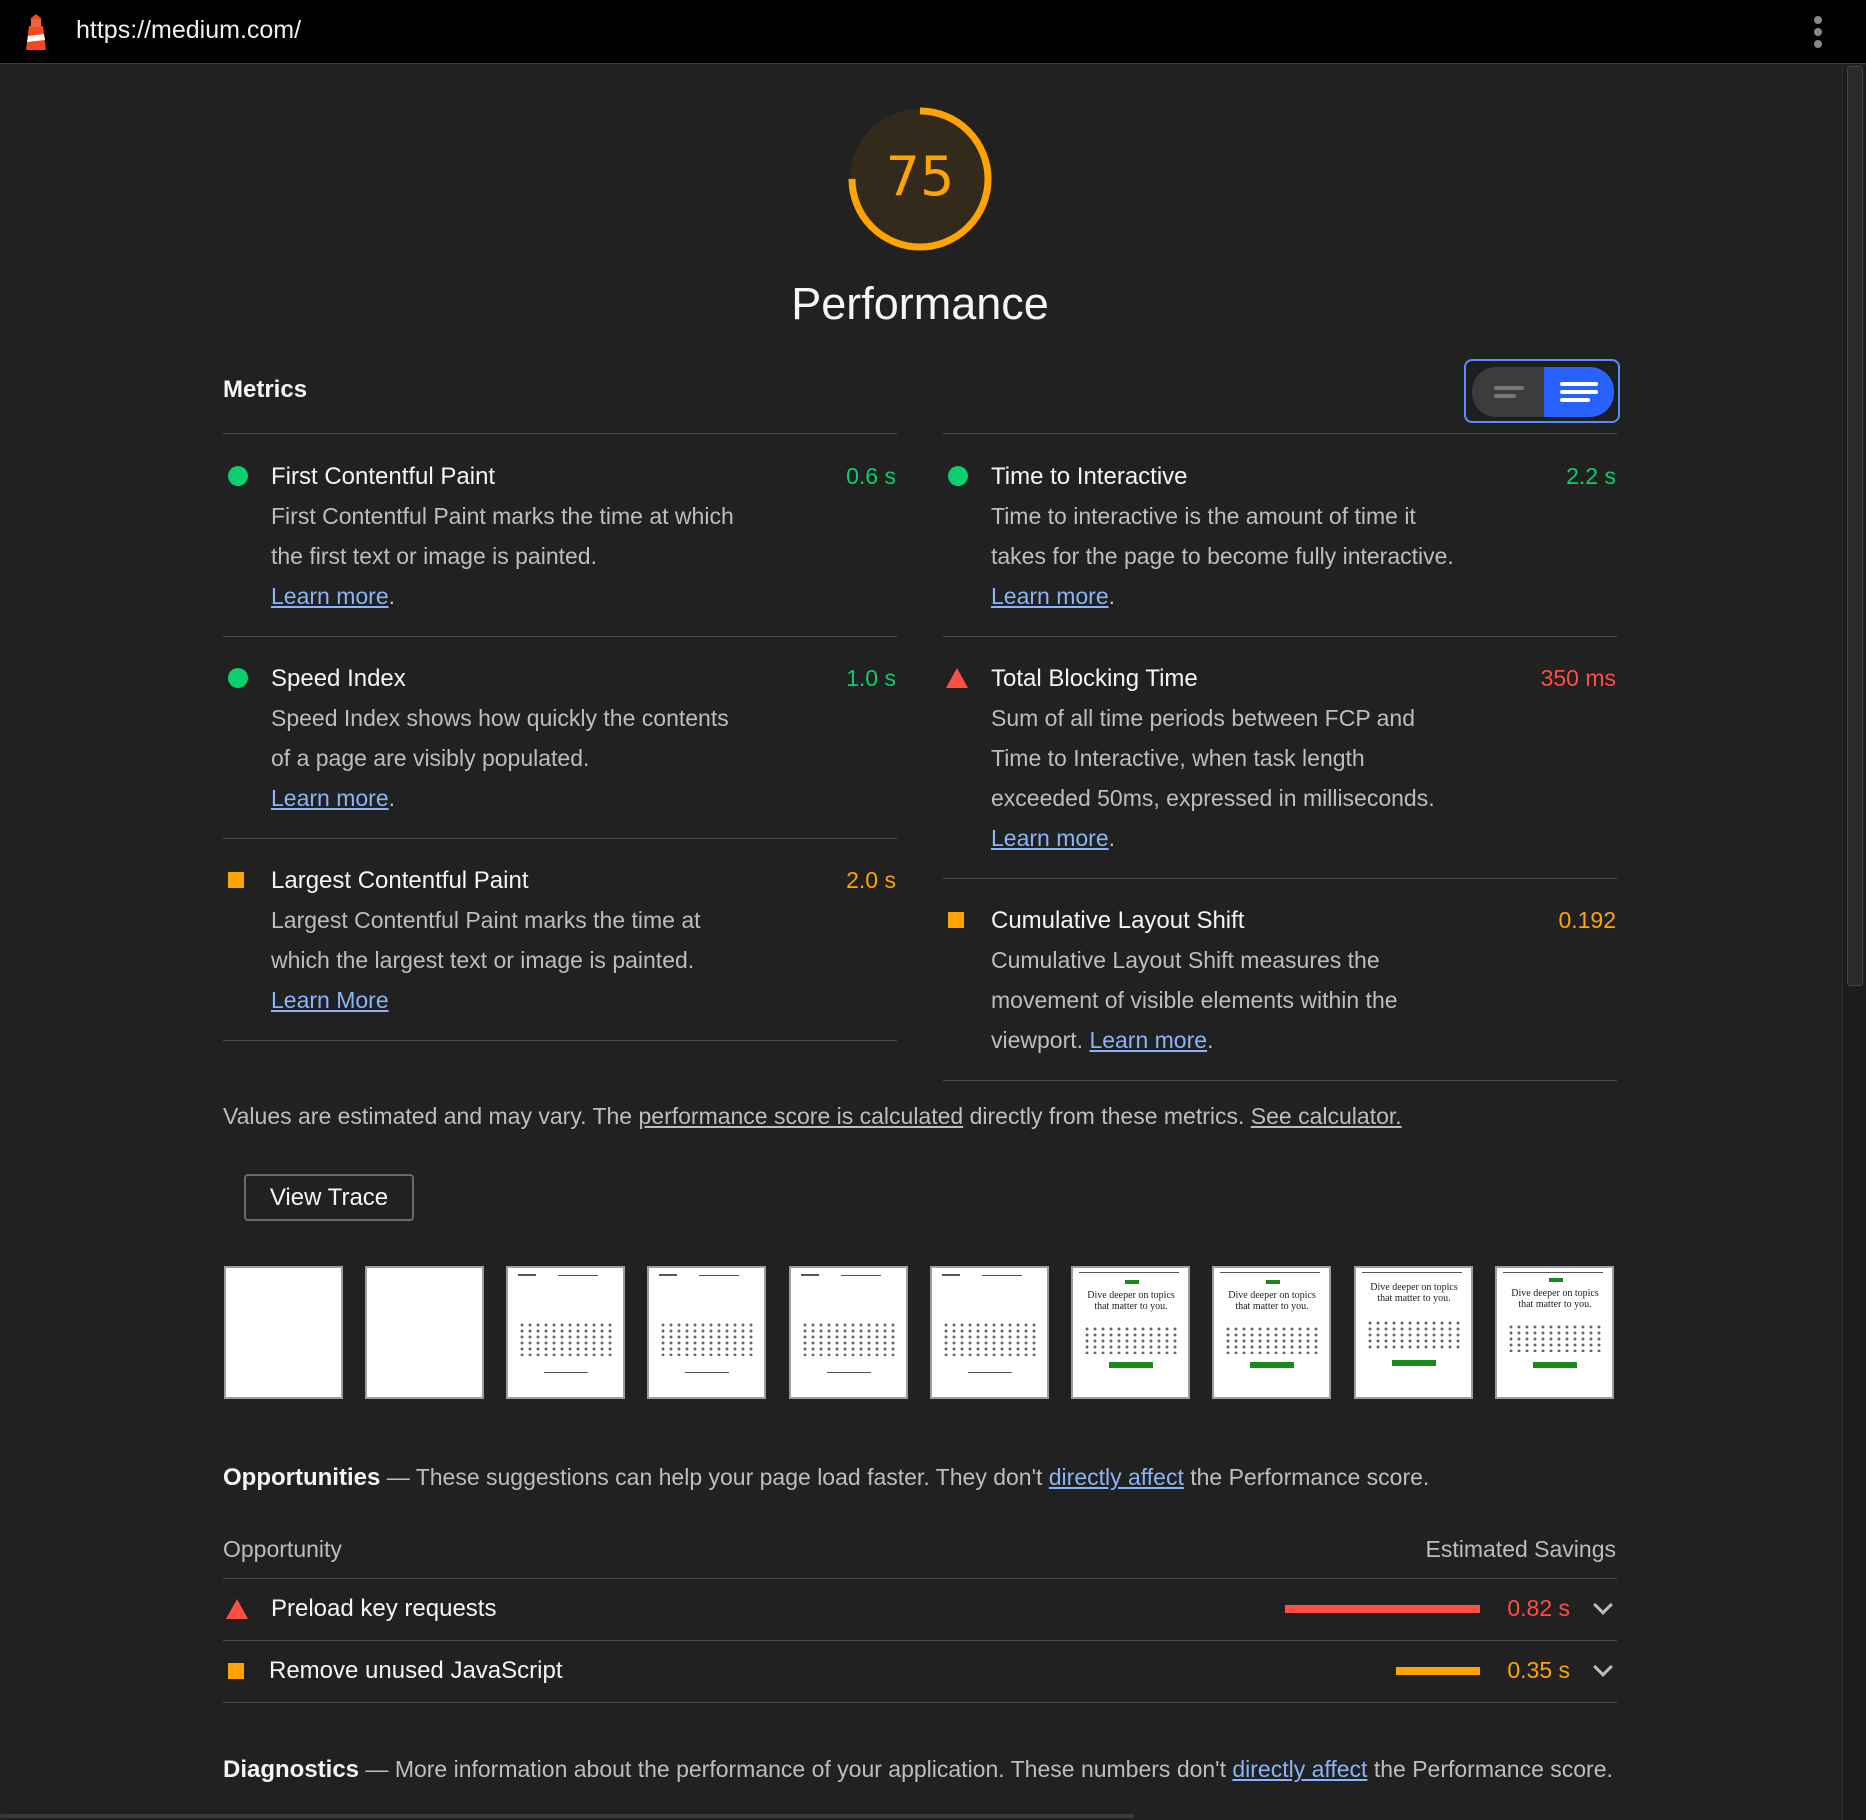 This screenshot has height=1820, width=1866. What do you see at coordinates (1587, 920) in the screenshot?
I see `metric-cls-value: 0.192` at bounding box center [1587, 920].